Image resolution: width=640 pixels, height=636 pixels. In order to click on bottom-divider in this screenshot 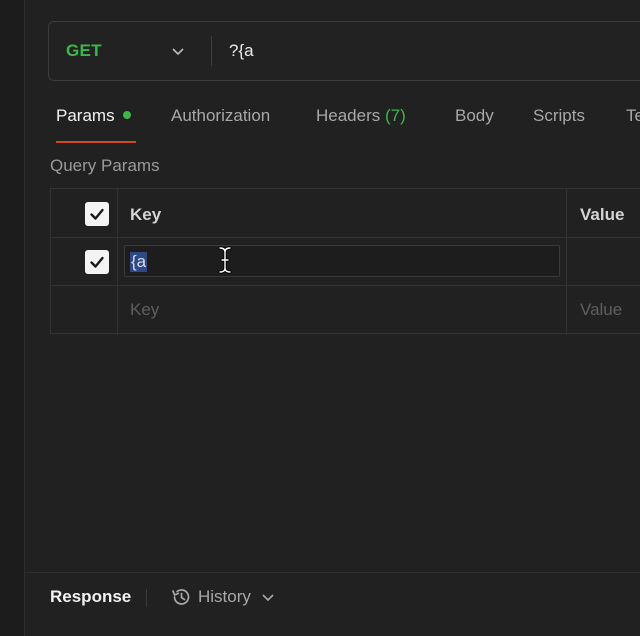, I will do `click(146, 598)`.